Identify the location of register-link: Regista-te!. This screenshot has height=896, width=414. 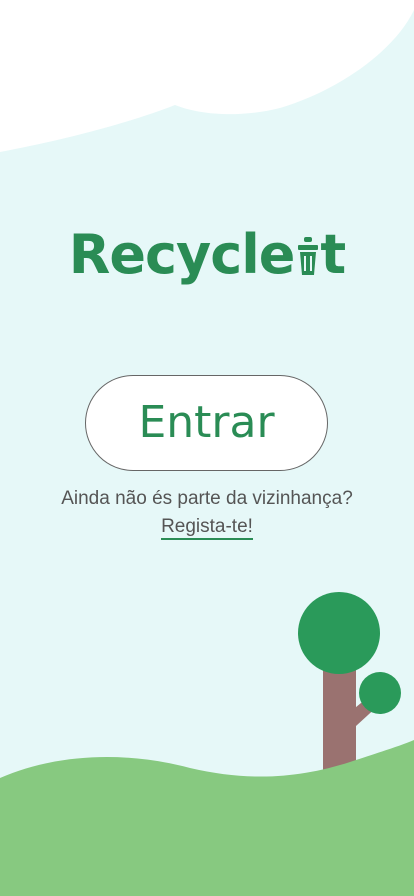
(207, 528).